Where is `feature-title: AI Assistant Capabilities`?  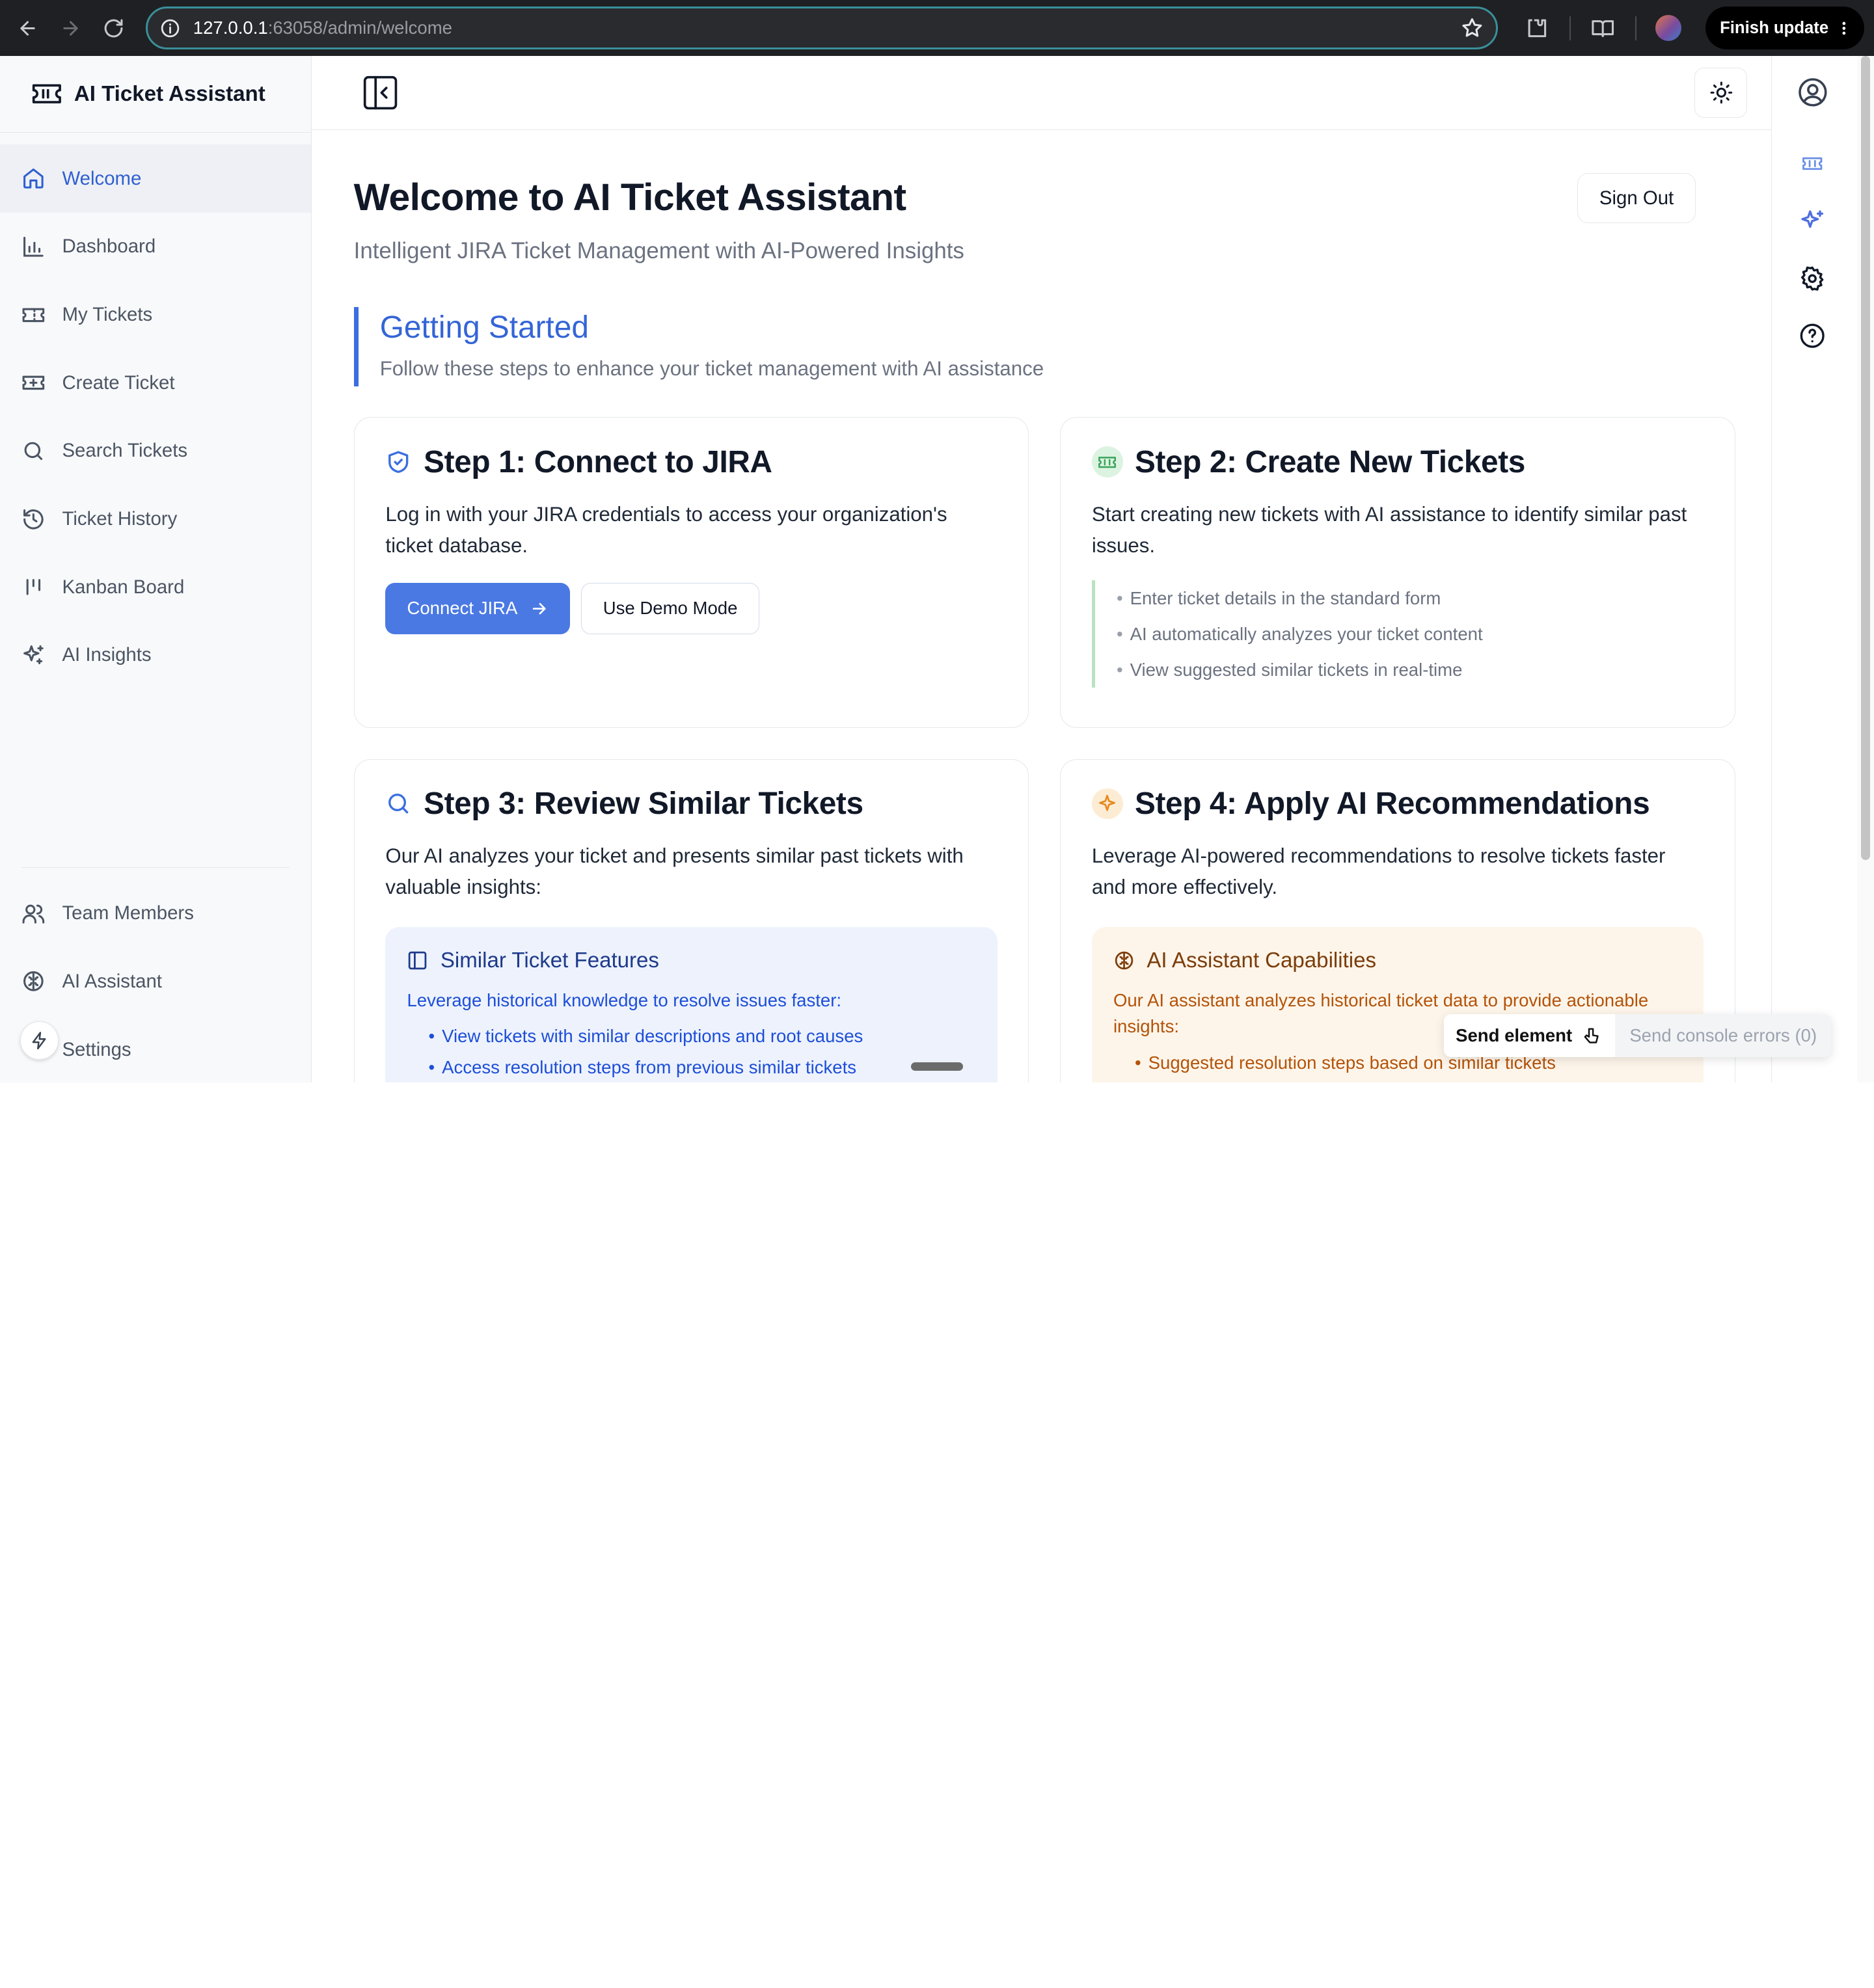
feature-title: AI Assistant Capabilities is located at coordinates (1262, 960).